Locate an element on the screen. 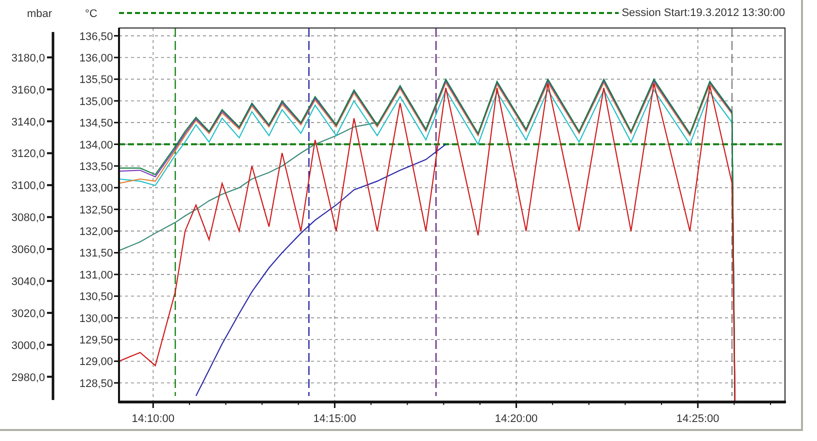  axis-tick-label: 134,00 is located at coordinates (96, 145).